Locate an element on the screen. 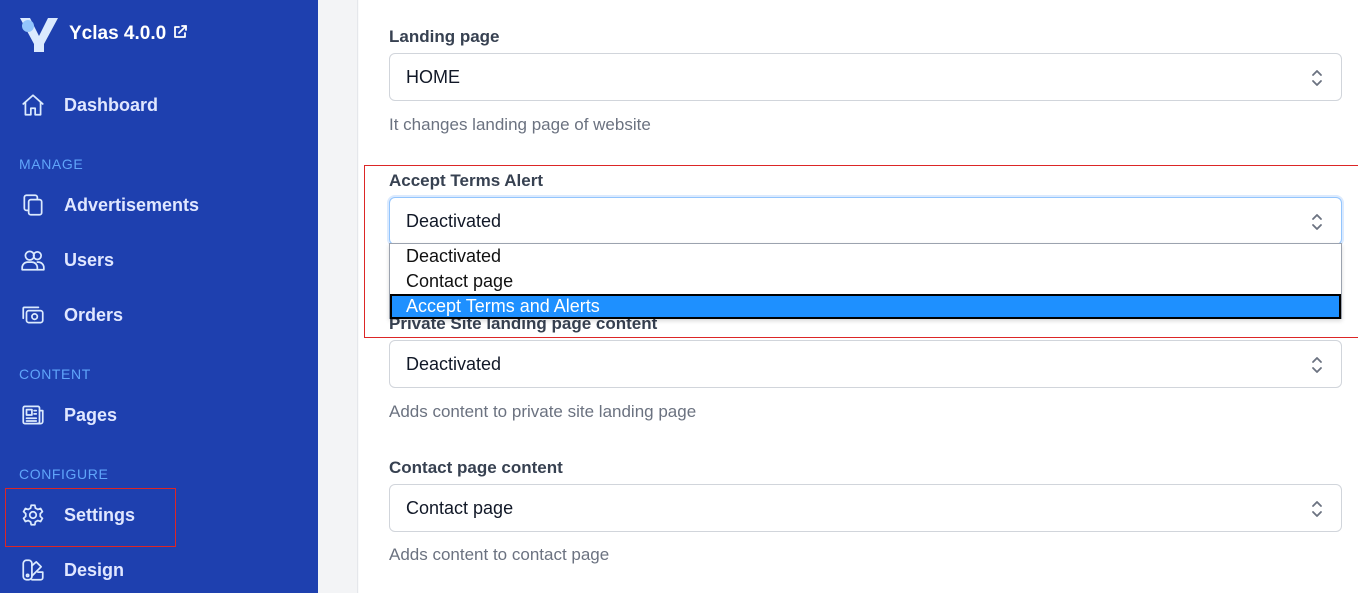 The height and width of the screenshot is (593, 1358). accept-terms-label: Accept Terms Alert is located at coordinates (466, 180).